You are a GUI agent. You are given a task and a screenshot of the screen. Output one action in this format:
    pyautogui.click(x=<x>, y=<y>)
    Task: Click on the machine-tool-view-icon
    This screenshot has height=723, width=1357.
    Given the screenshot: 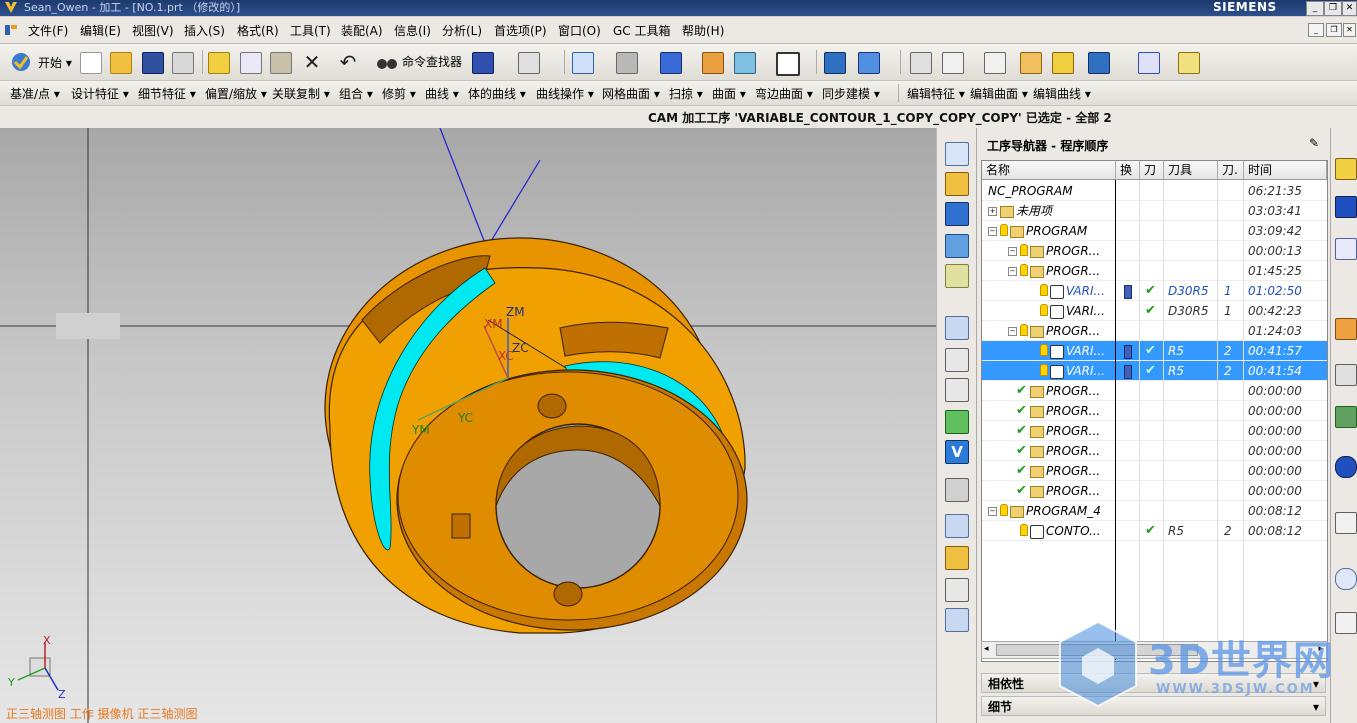 What is the action you would take?
    pyautogui.click(x=957, y=360)
    